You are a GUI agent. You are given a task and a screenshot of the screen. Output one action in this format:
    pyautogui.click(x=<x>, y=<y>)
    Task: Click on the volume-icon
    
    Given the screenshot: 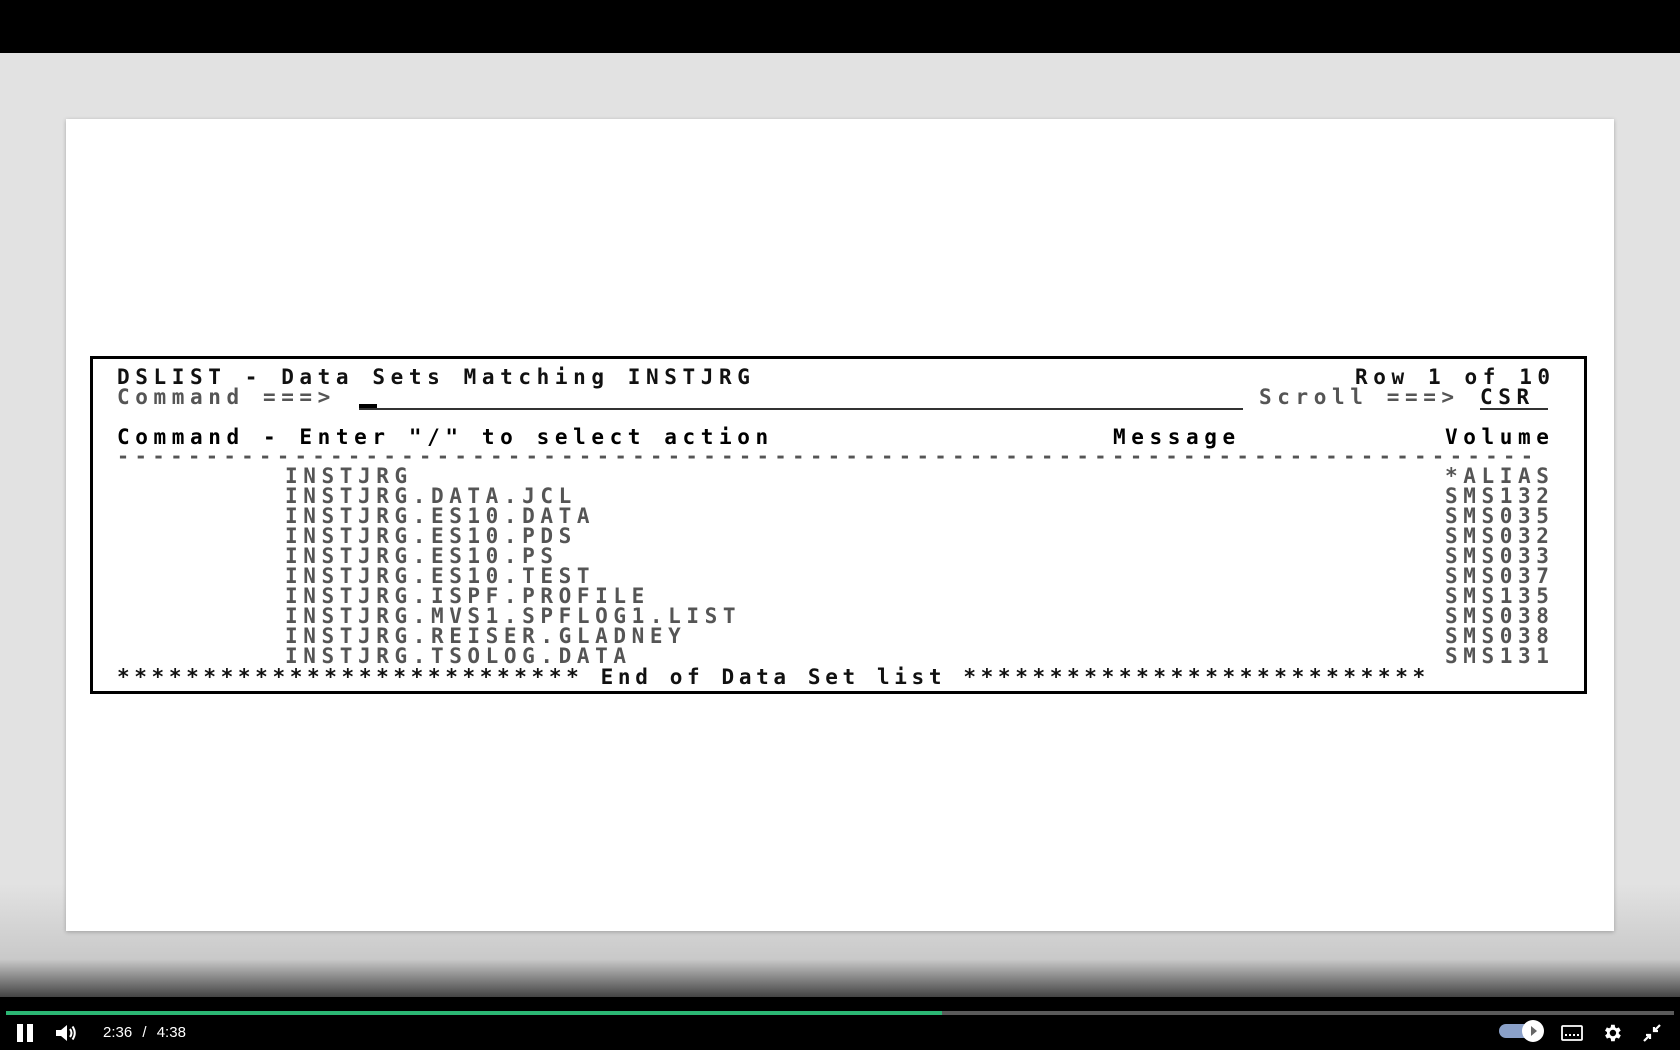 What is the action you would take?
    pyautogui.click(x=66, y=1033)
    